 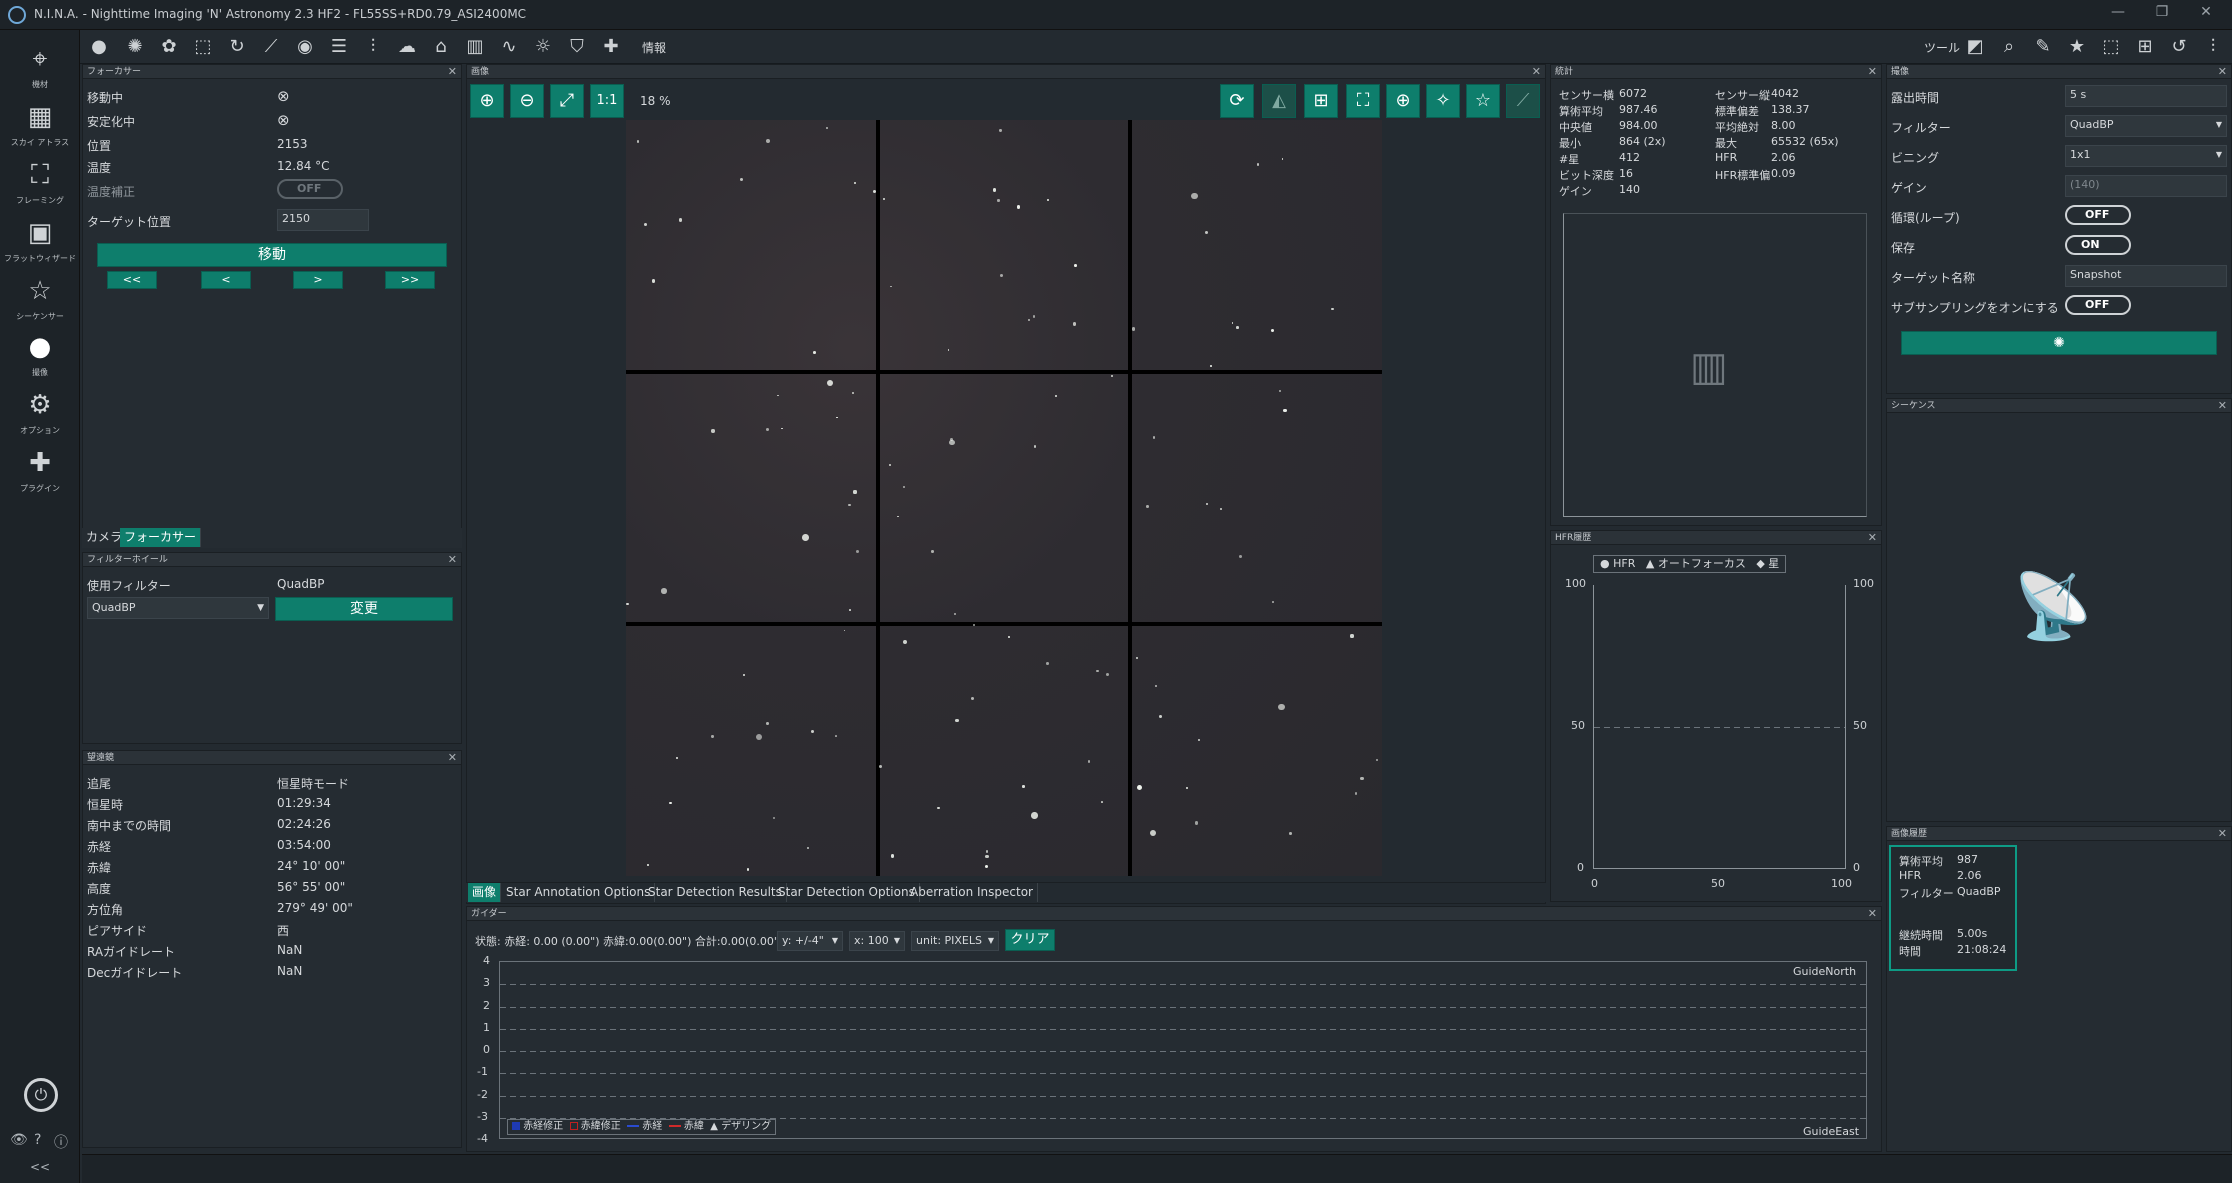 What do you see at coordinates (1157, 1168) in the screenshot?
I see `status-bar` at bounding box center [1157, 1168].